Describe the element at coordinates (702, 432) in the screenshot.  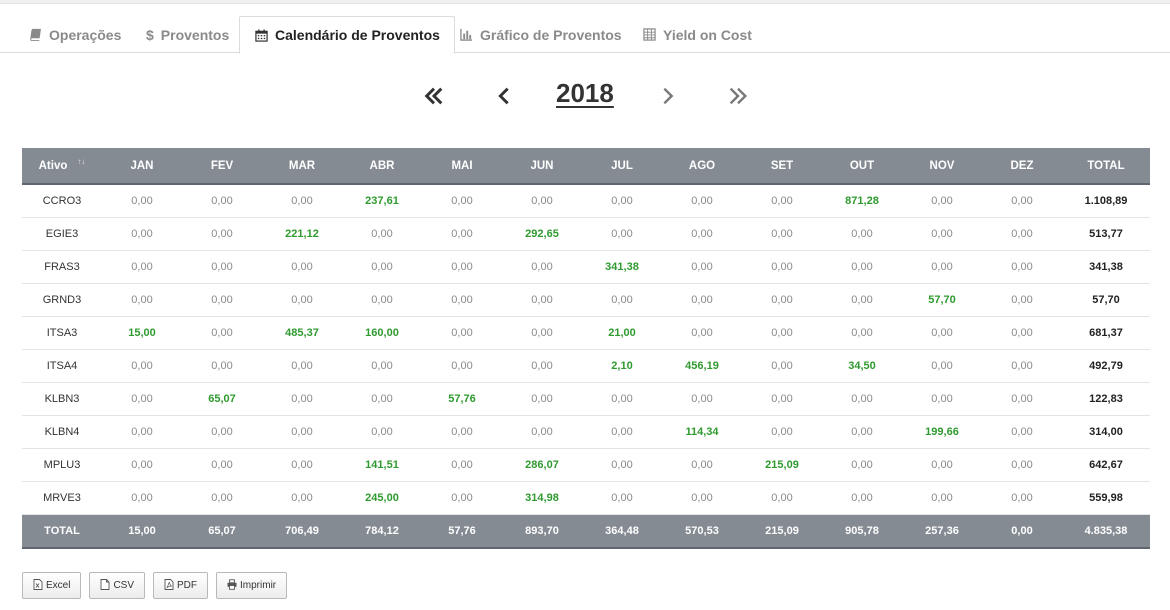
I see `month-value-cell: 114,34` at that location.